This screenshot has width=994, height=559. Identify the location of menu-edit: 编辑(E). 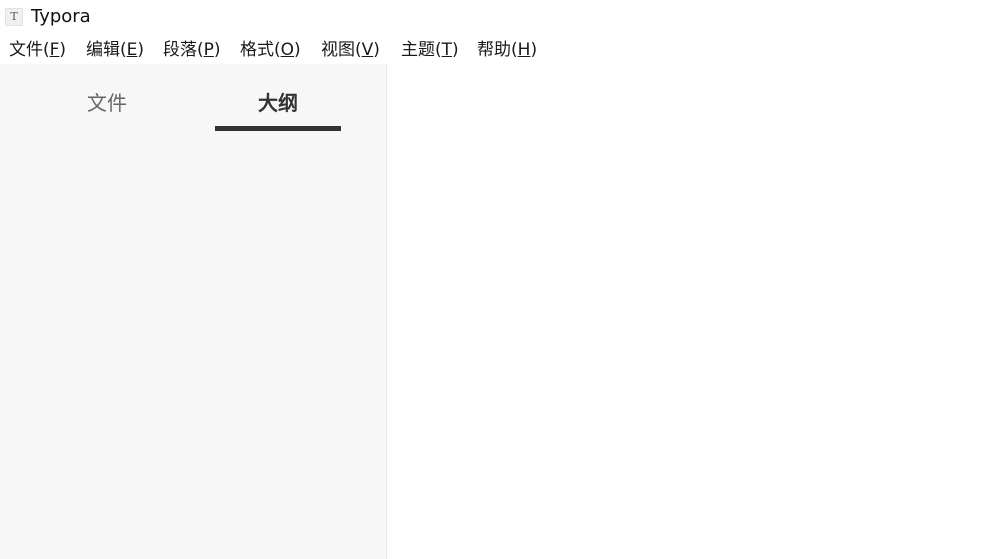
(115, 50).